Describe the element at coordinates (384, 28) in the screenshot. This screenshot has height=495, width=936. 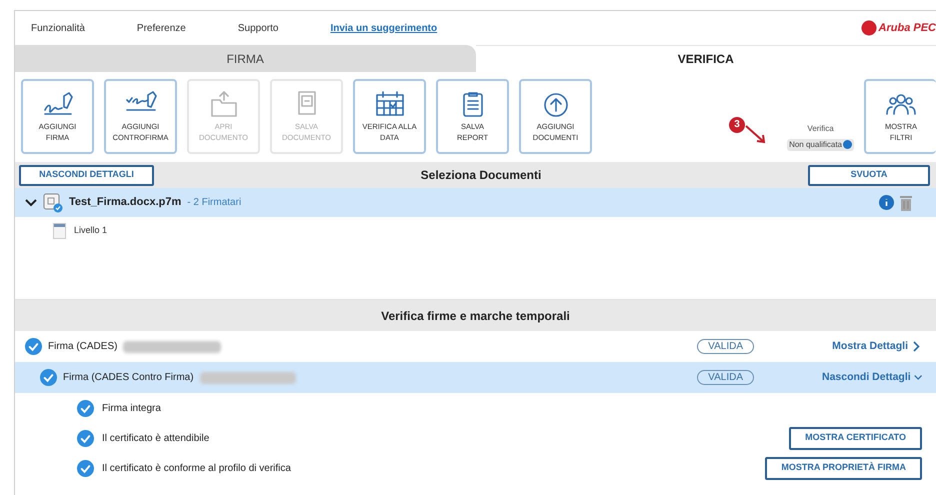
I see `suggestion-link: Invia un suggerimento` at that location.